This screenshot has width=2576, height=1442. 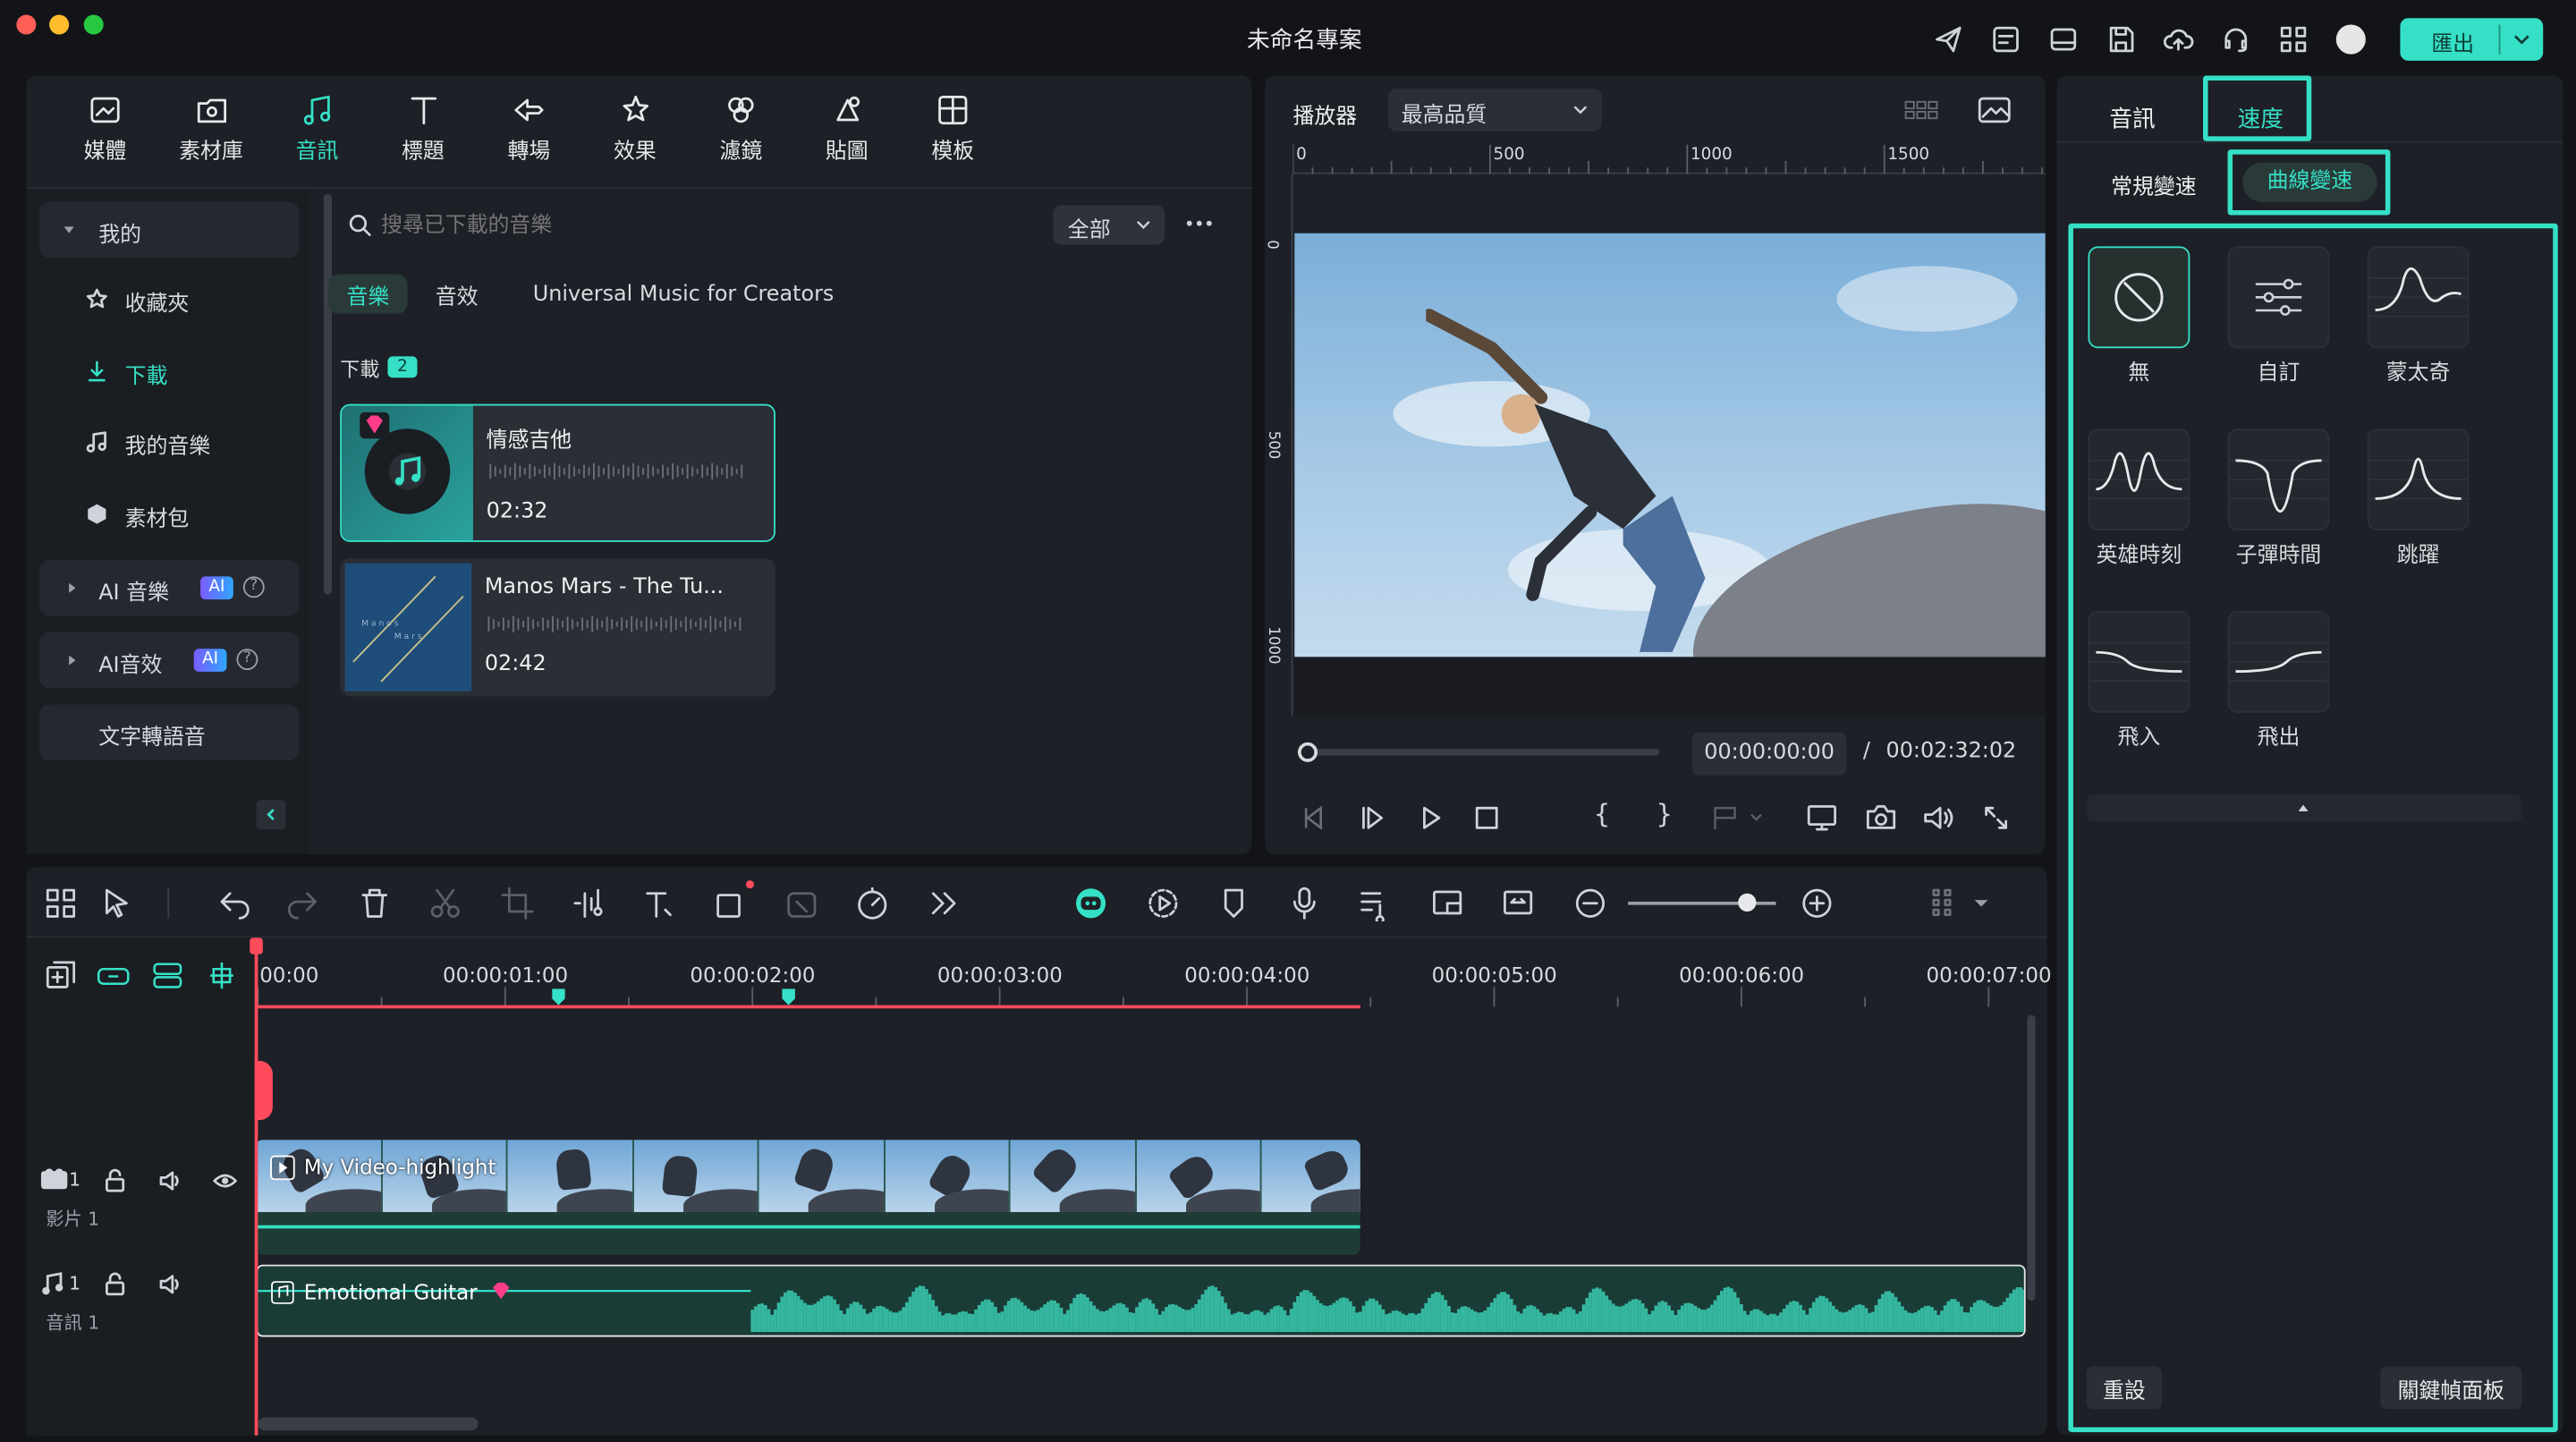 What do you see at coordinates (2350, 39) in the screenshot?
I see `avatar` at bounding box center [2350, 39].